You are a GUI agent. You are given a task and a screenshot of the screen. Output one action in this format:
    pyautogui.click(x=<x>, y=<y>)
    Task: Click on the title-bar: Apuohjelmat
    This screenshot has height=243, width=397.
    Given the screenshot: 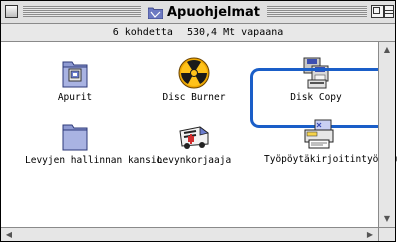 What is the action you would take?
    pyautogui.click(x=198, y=12)
    